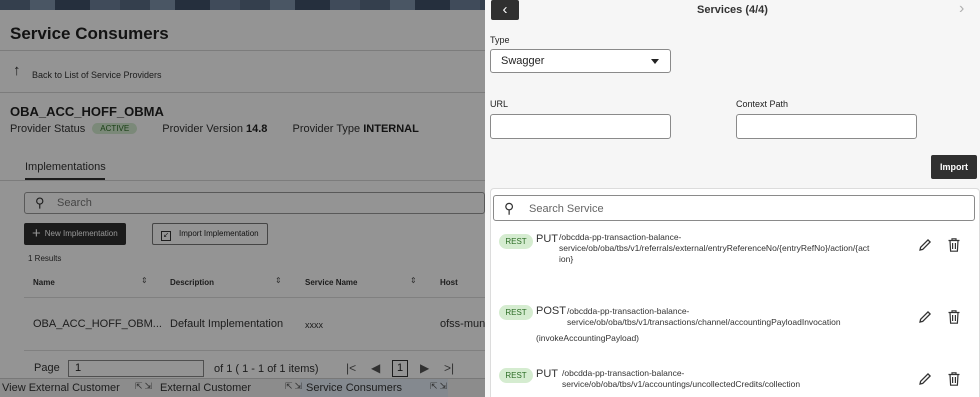 The height and width of the screenshot is (397, 980). I want to click on pager-summary: of 1 ( 1 - 1 of 1 items), so click(266, 369).